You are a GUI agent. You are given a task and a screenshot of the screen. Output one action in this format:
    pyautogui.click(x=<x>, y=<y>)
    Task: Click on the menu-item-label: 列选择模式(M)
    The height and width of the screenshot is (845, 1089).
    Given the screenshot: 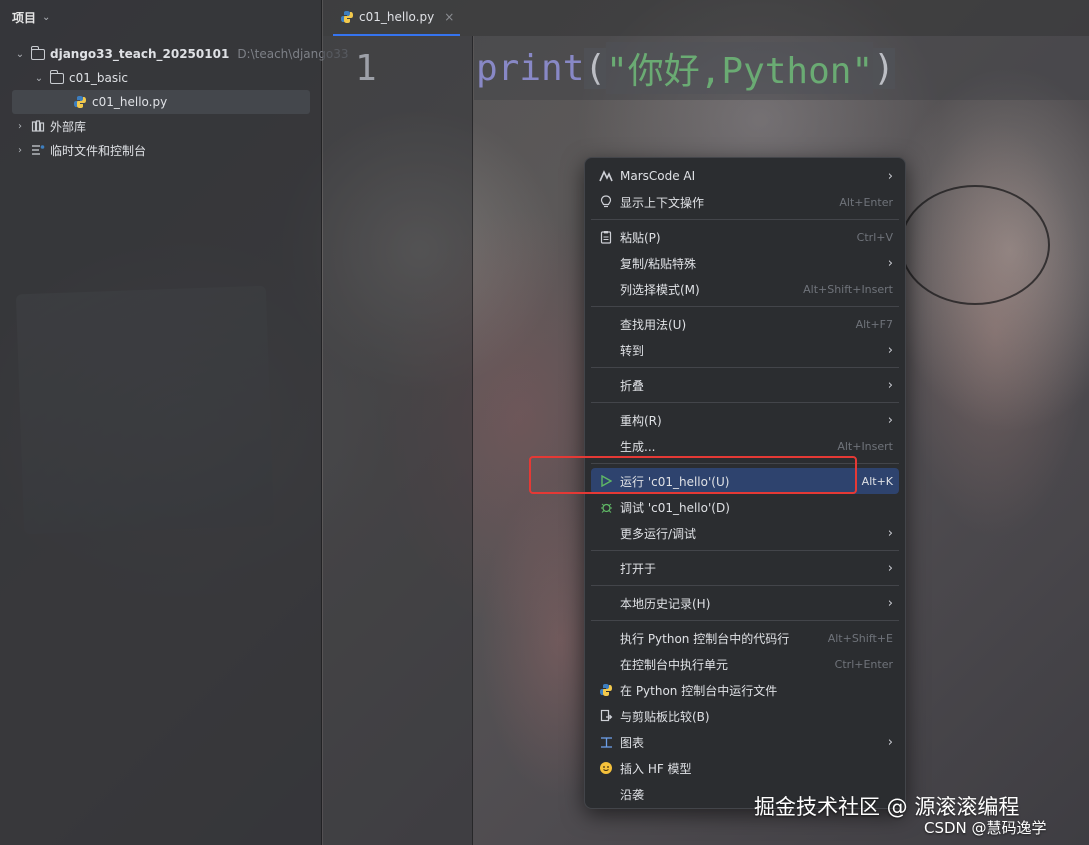 What is the action you would take?
    pyautogui.click(x=660, y=289)
    